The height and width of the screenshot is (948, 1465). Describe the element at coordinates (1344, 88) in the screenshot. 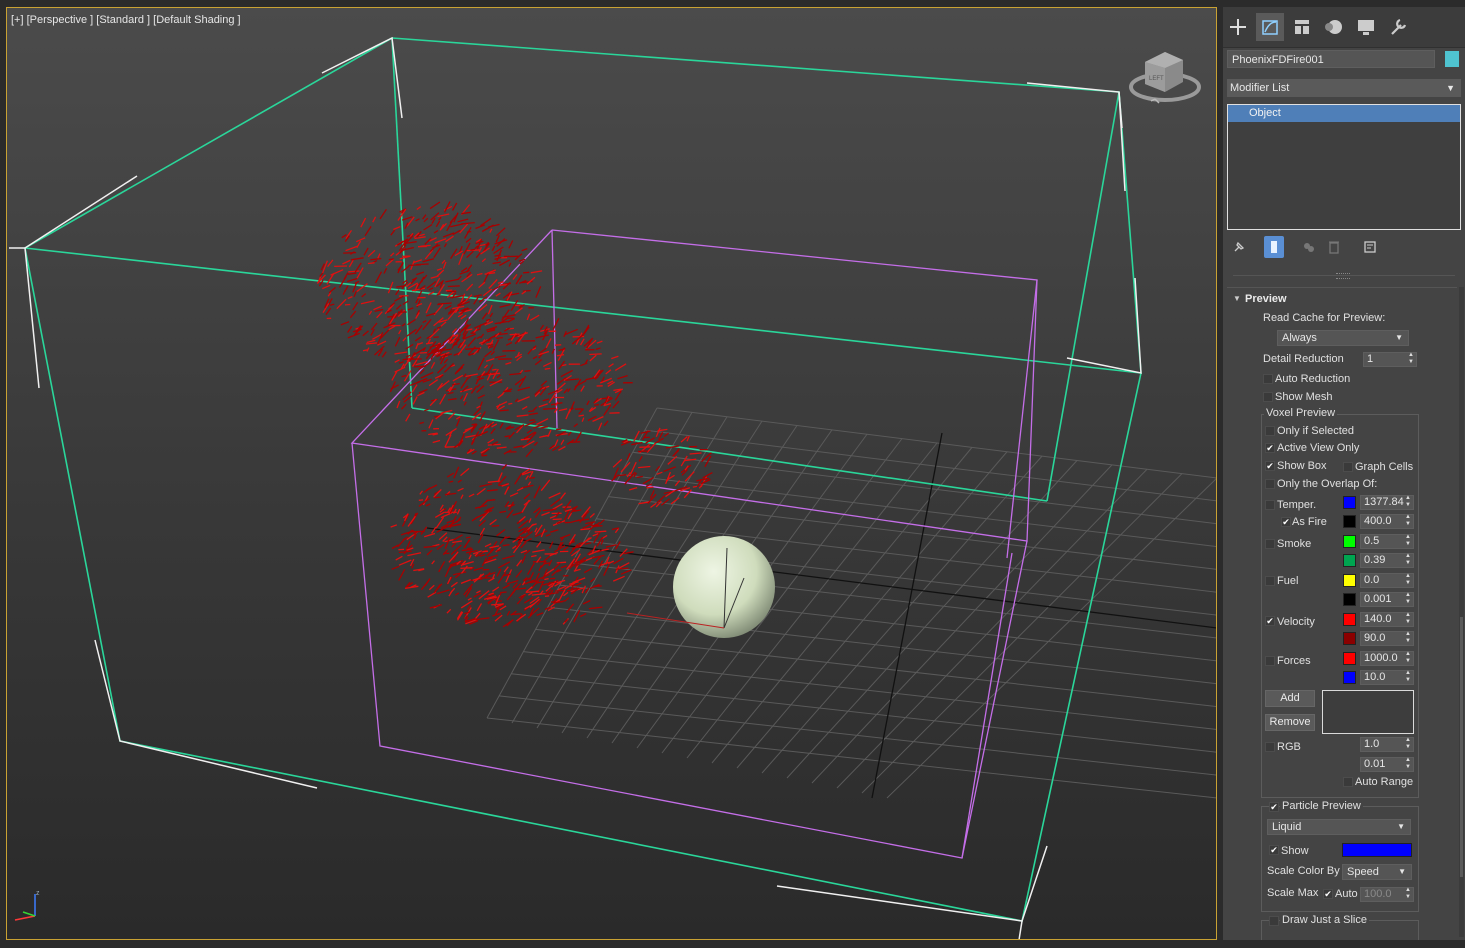

I see `modifier-list-dropdown: Modifier List ▼` at that location.